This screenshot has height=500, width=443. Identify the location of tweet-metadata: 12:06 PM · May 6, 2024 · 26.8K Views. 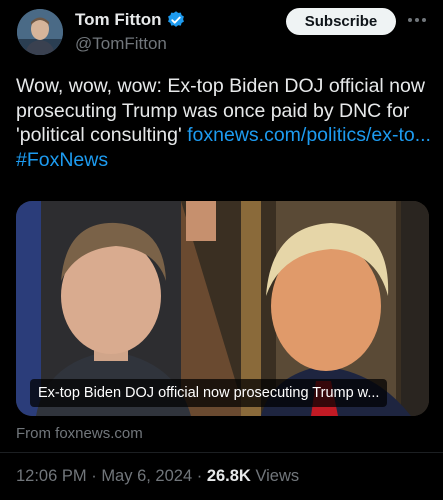
(157, 476).